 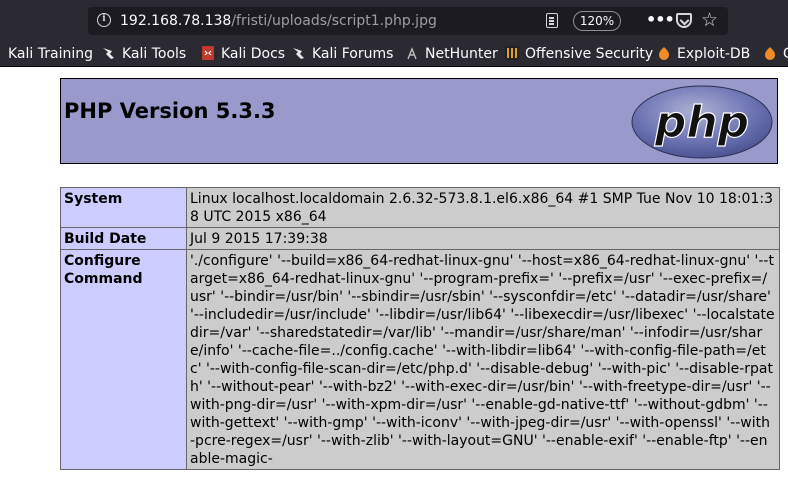 What do you see at coordinates (512, 53) in the screenshot?
I see `offsec-icon` at bounding box center [512, 53].